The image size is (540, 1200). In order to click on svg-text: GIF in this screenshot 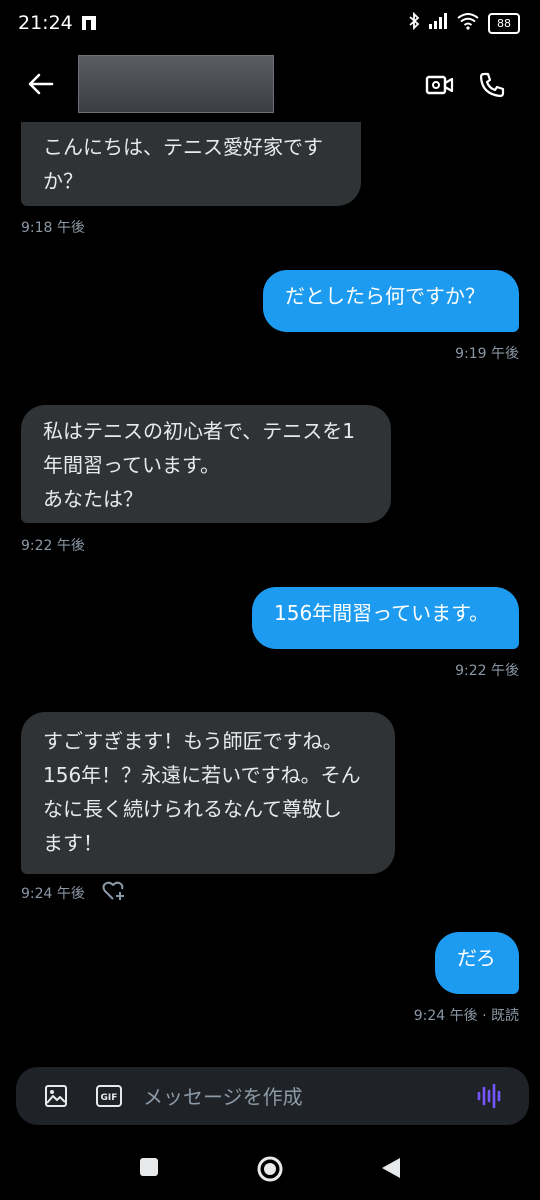, I will do `click(109, 1098)`.